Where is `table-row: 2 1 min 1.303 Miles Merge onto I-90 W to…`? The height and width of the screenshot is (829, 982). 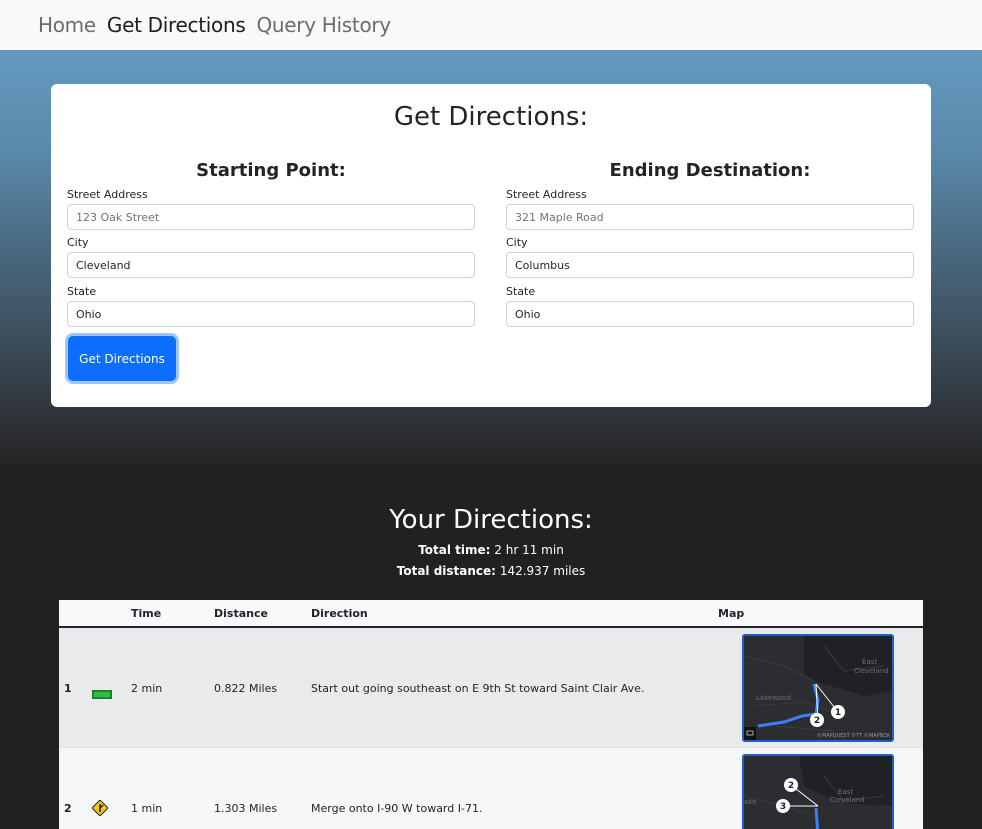 table-row: 2 1 min 1.303 Miles Merge onto I-90 W to… is located at coordinates (491, 788).